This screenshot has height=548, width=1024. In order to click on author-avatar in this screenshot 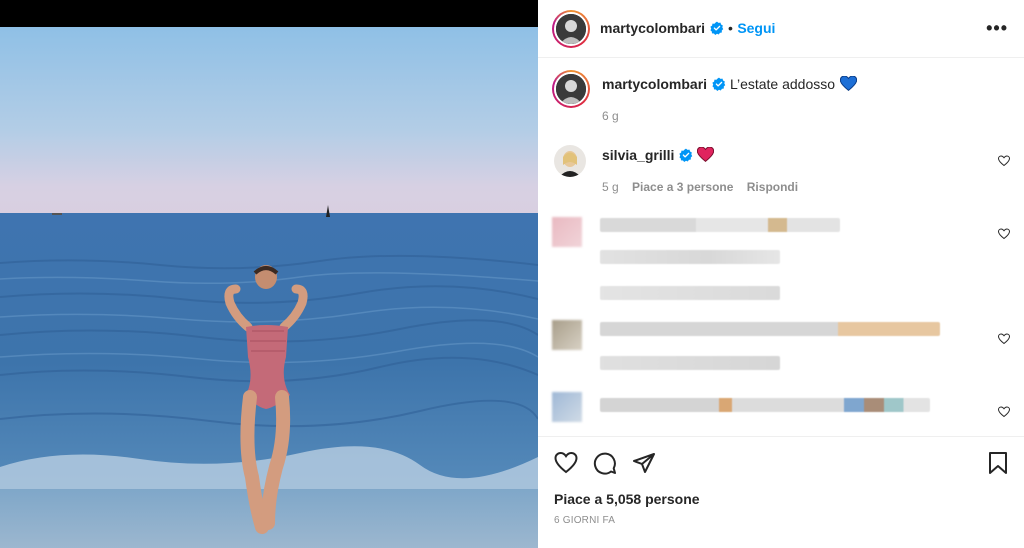, I will do `click(571, 29)`.